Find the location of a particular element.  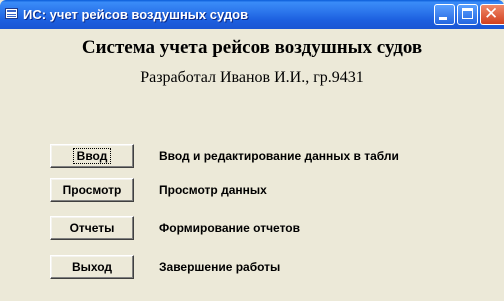

view-button-label: Просмотр is located at coordinates (92, 190).